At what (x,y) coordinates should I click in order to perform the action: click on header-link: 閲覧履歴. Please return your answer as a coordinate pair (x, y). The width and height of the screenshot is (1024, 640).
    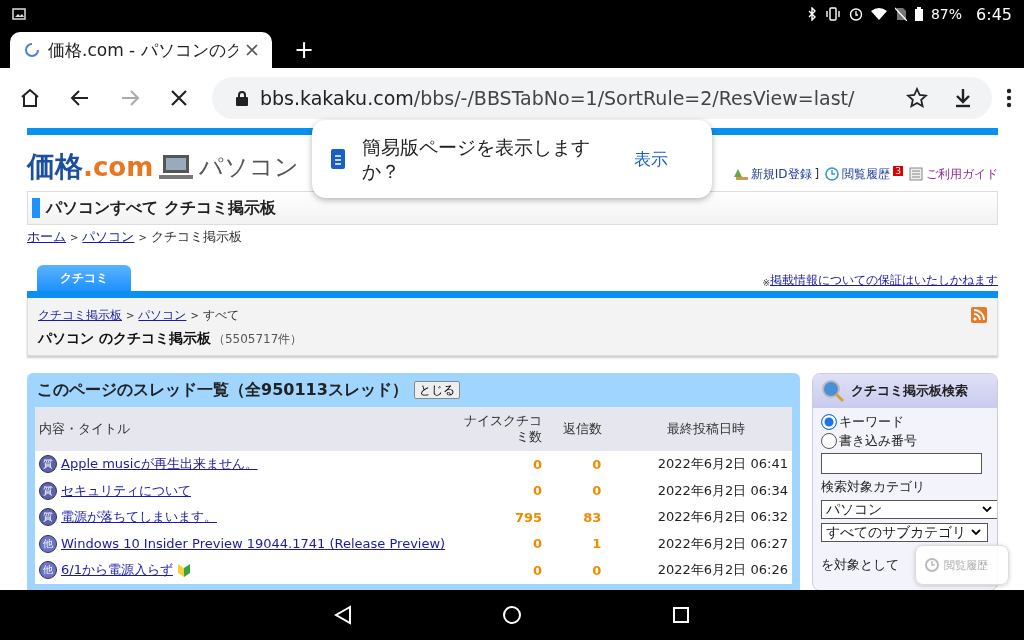
    Looking at the image, I should click on (866, 174).